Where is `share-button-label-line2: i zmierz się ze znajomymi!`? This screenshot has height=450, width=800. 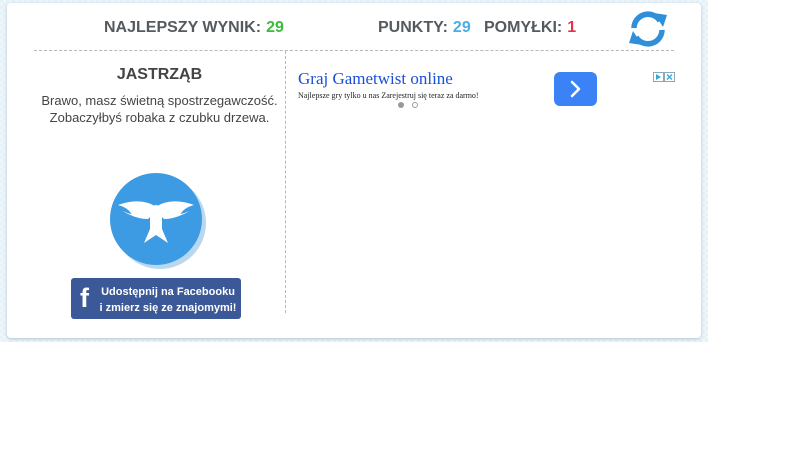 share-button-label-line2: i zmierz się ze znajomymi! is located at coordinates (168, 308).